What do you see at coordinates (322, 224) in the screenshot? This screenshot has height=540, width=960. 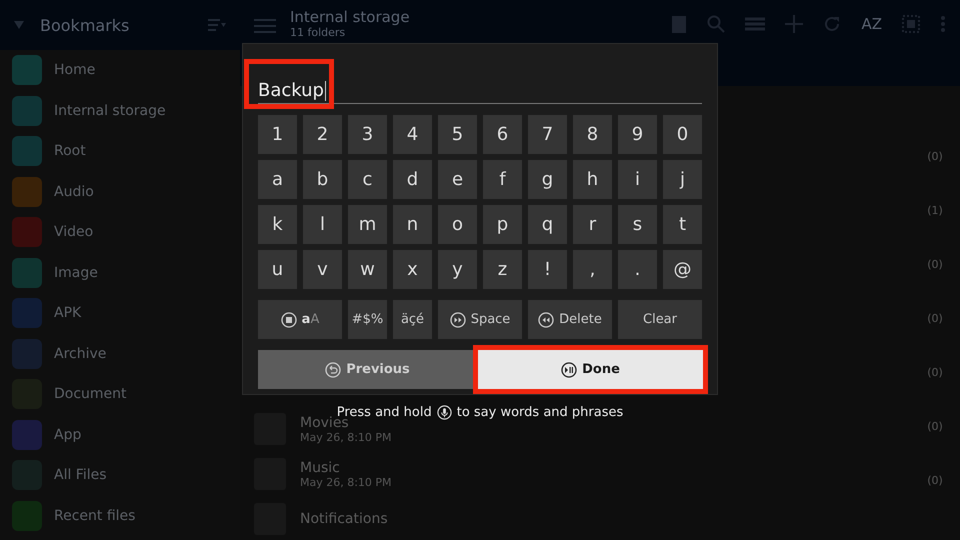 I see `keyboard-key: l` at bounding box center [322, 224].